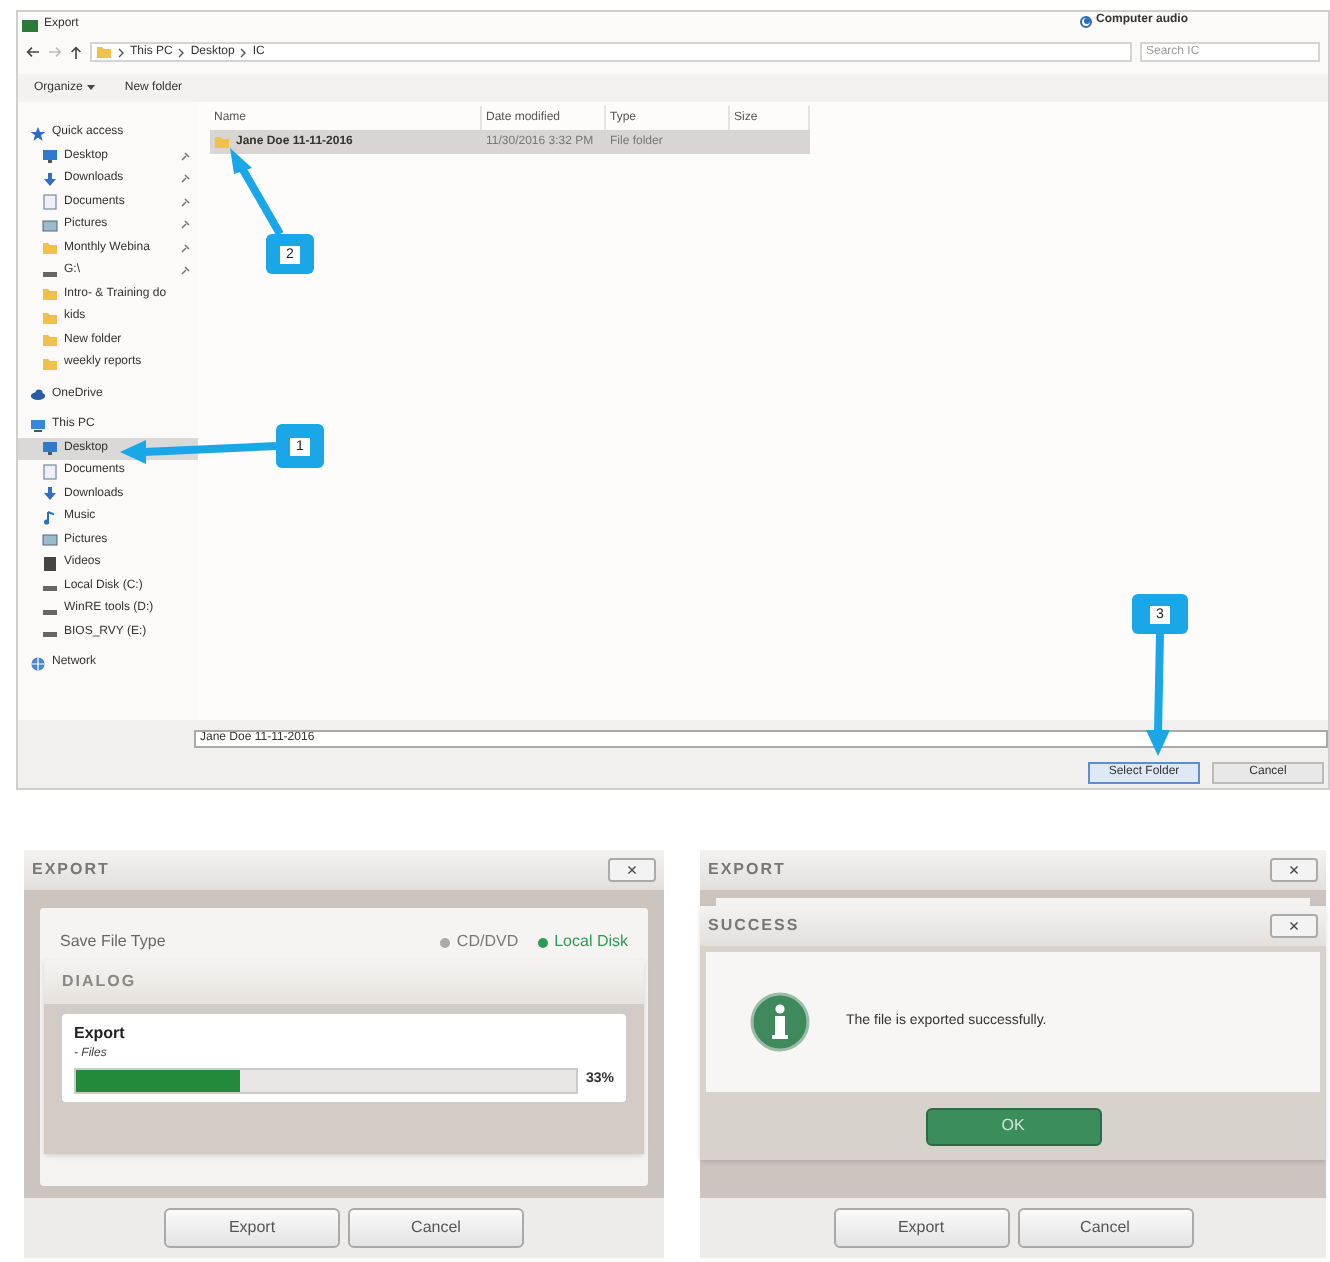 This screenshot has height=1262, width=1330. I want to click on pc-icon, so click(38, 425).